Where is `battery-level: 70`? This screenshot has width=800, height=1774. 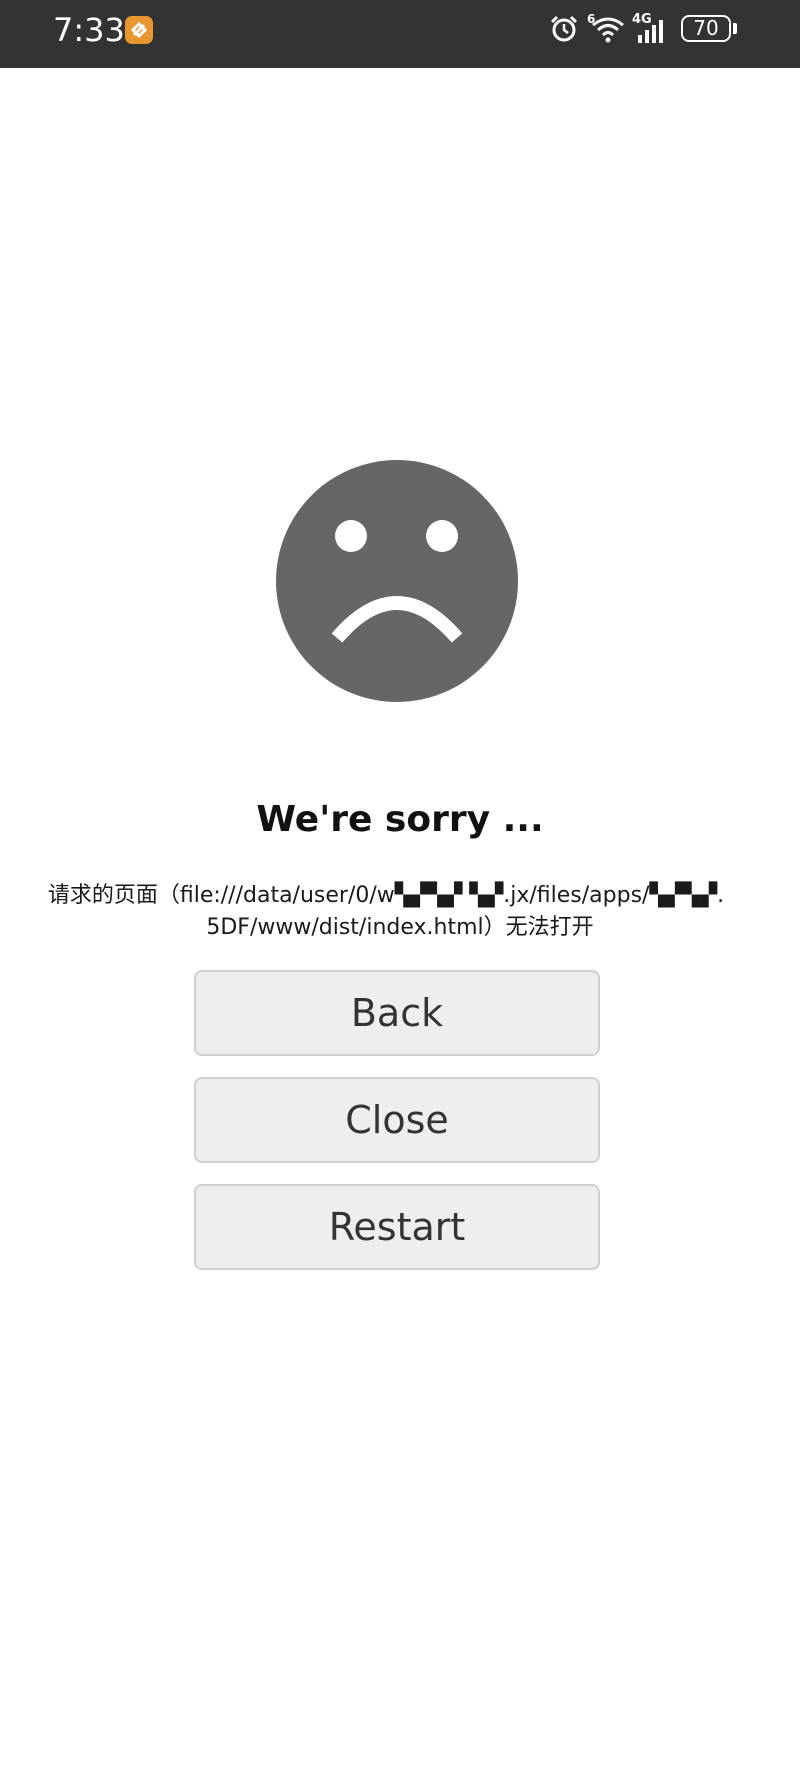 battery-level: 70 is located at coordinates (706, 28).